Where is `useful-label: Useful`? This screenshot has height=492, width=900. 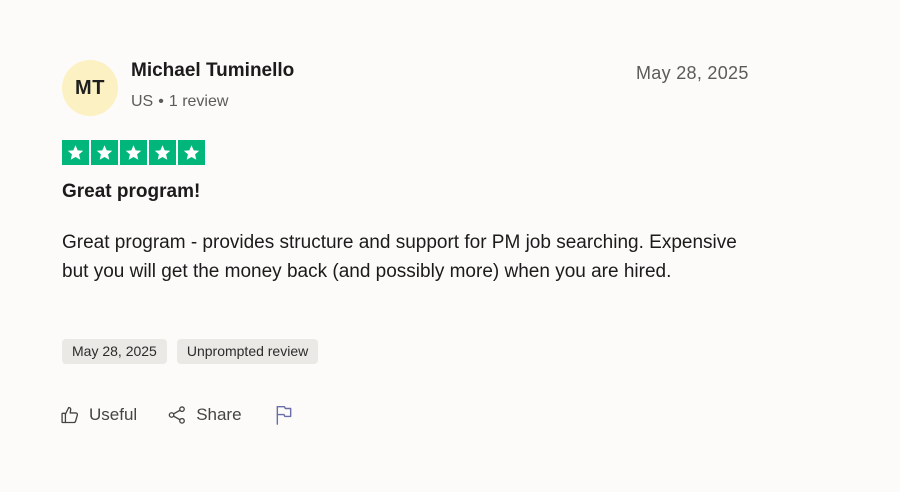
useful-label: Useful is located at coordinates (113, 414).